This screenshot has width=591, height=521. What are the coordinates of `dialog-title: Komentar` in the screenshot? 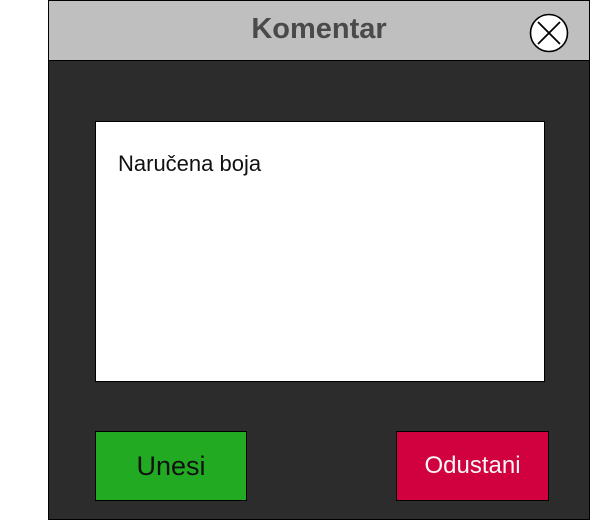 It's located at (319, 29).